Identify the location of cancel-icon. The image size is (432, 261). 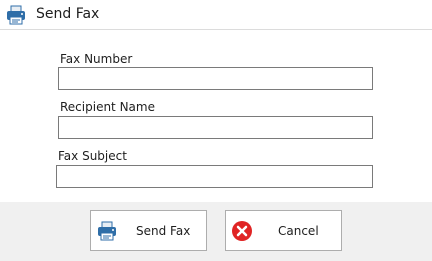
(242, 231).